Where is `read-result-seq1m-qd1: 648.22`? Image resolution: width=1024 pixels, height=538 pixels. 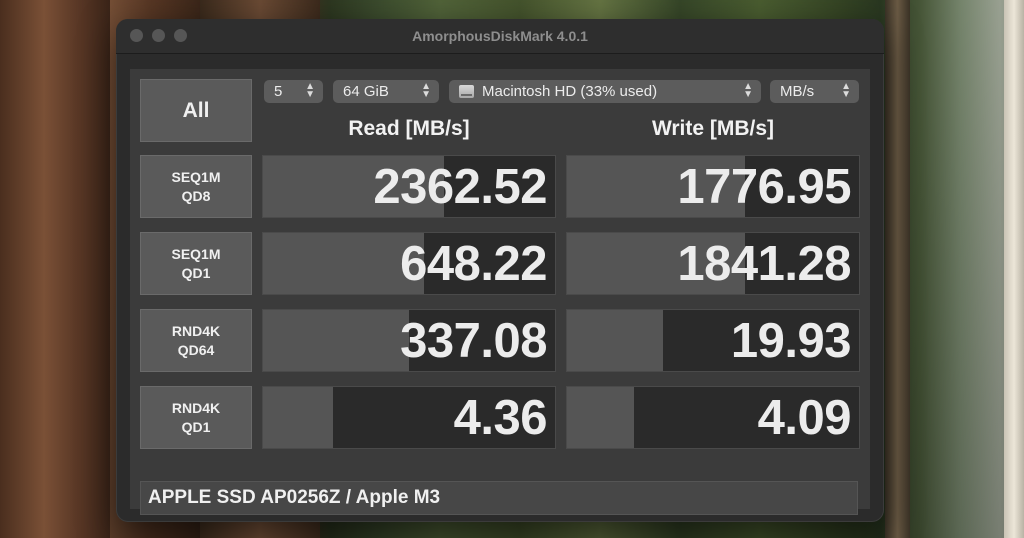 read-result-seq1m-qd1: 648.22 is located at coordinates (409, 263).